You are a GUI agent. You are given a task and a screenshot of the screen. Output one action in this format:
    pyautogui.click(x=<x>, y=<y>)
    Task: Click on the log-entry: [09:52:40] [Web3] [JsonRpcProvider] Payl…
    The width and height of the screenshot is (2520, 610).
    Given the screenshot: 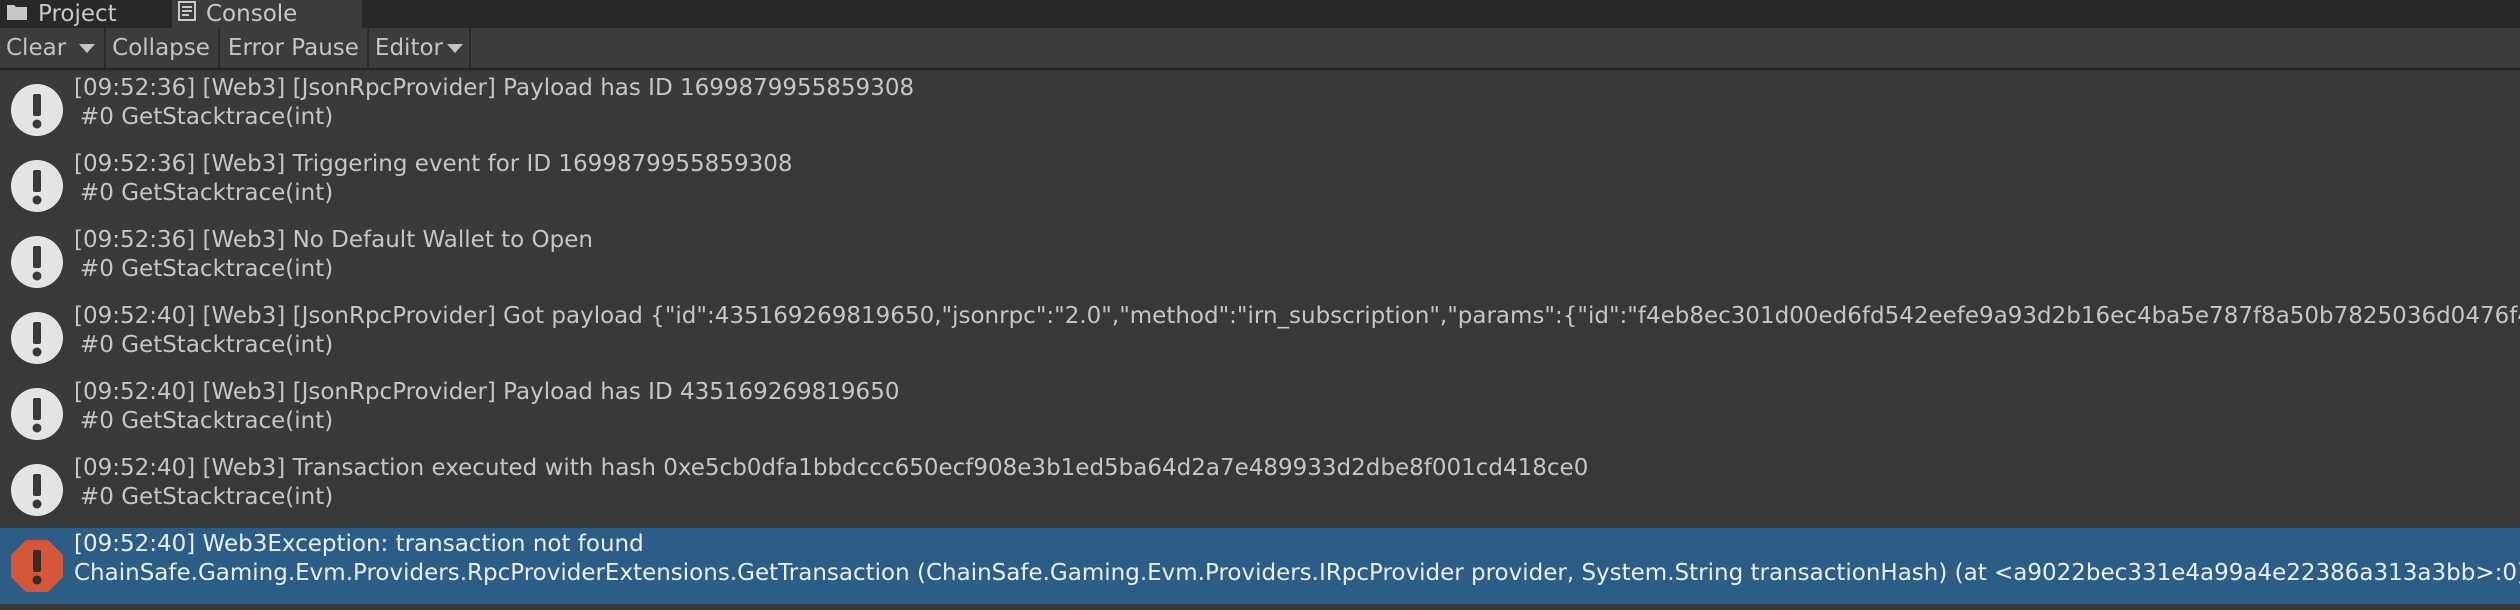 What is the action you would take?
    pyautogui.click(x=1260, y=414)
    